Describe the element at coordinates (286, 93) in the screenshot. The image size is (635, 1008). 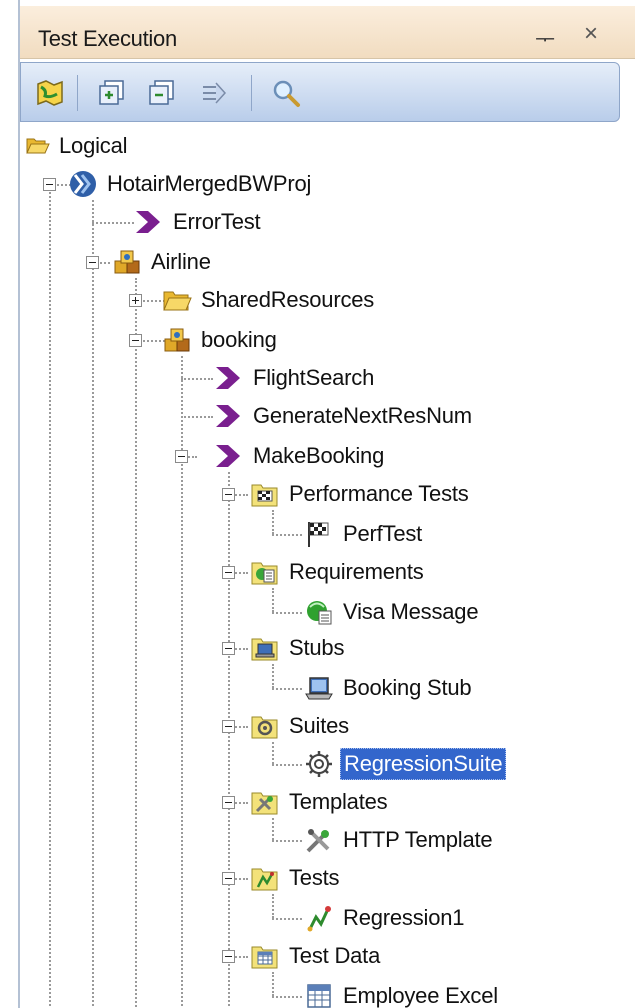
I see `search-icon` at that location.